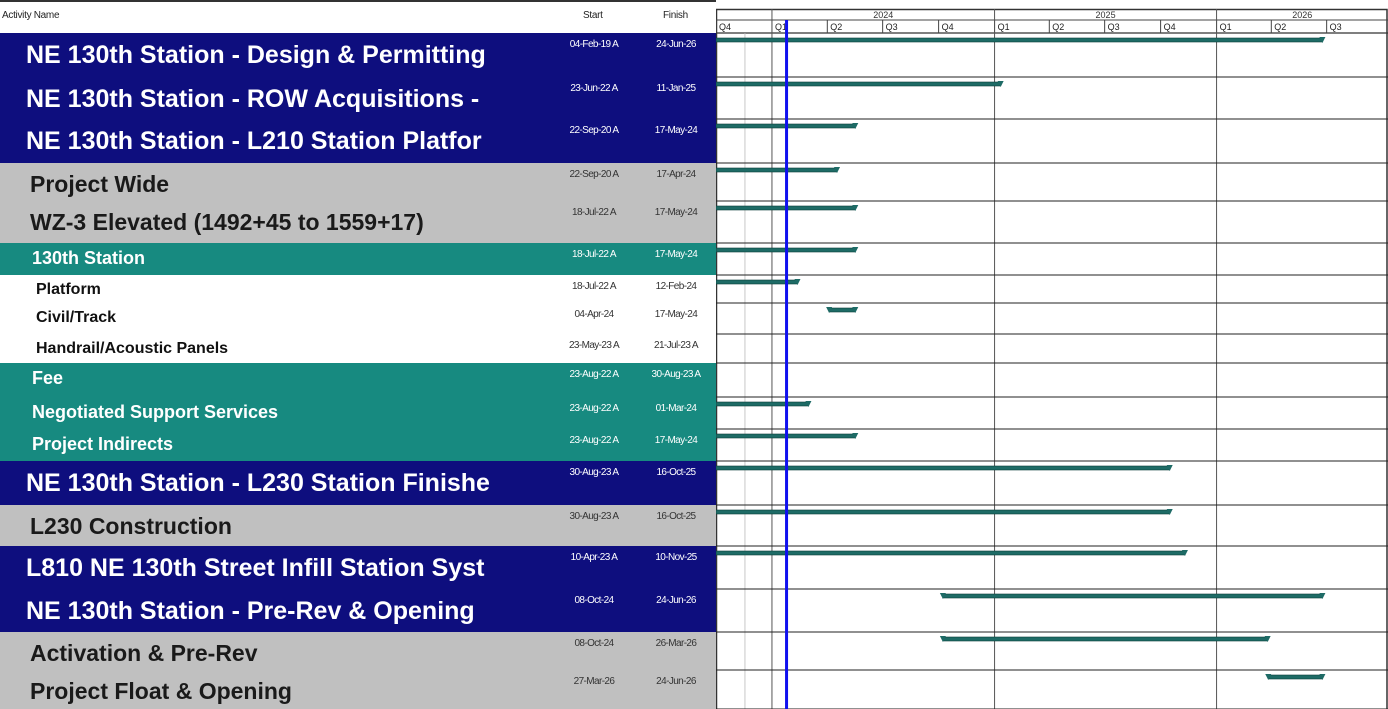 This screenshot has height=709, width=1388. I want to click on table-row: L230 Construction 30-Aug-23 A 16-Oct-25, so click(358, 525).